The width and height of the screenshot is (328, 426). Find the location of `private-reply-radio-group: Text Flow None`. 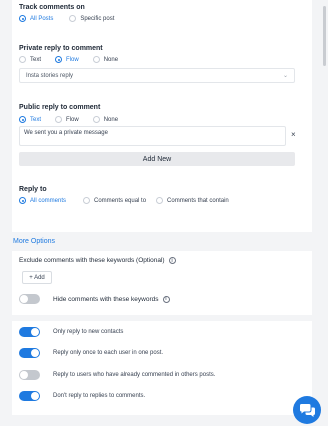

private-reply-radio-group: Text Flow None is located at coordinates (68, 59).